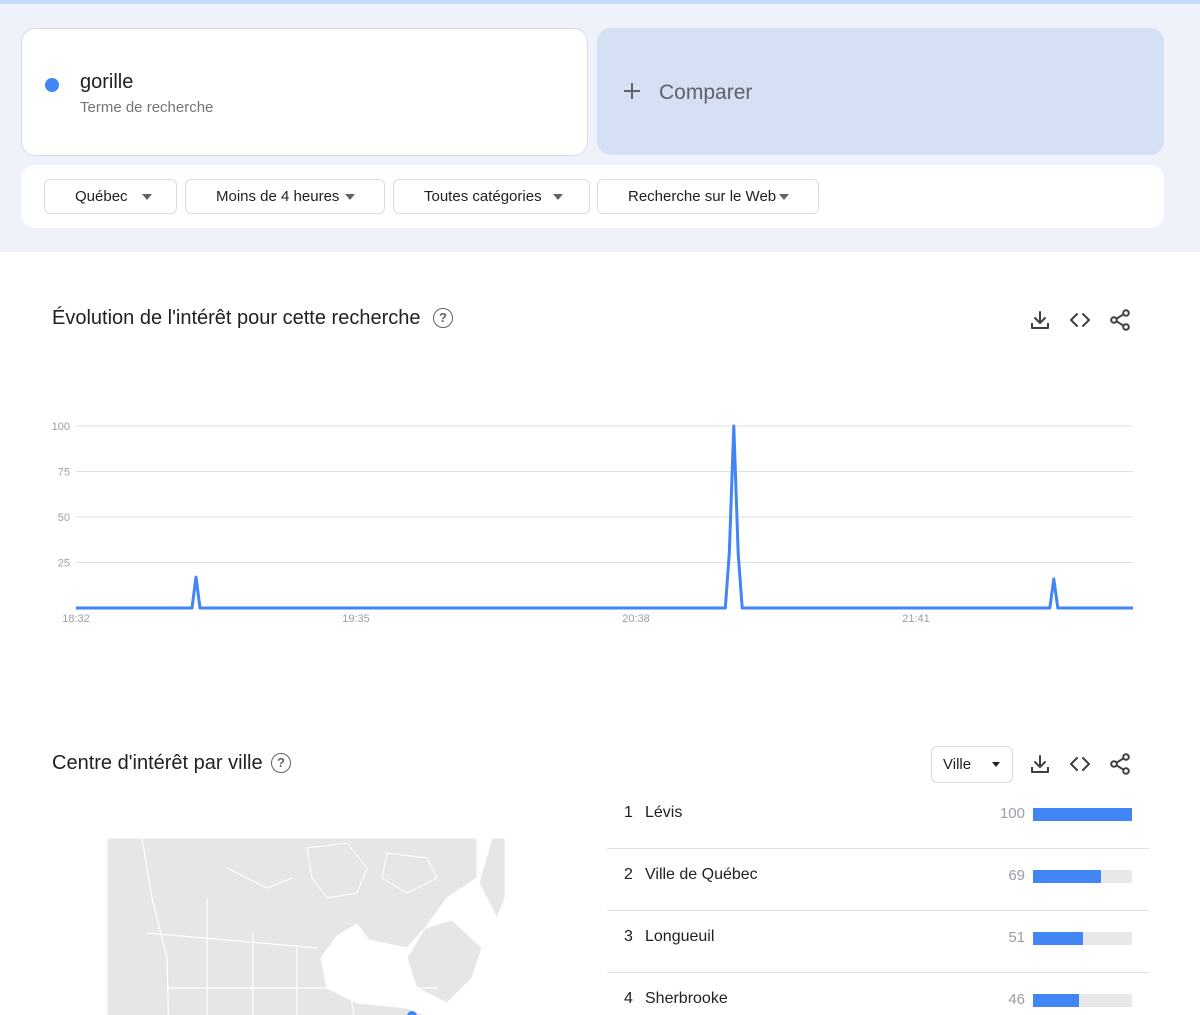  Describe the element at coordinates (632, 91) in the screenshot. I see `plus-icon` at that location.